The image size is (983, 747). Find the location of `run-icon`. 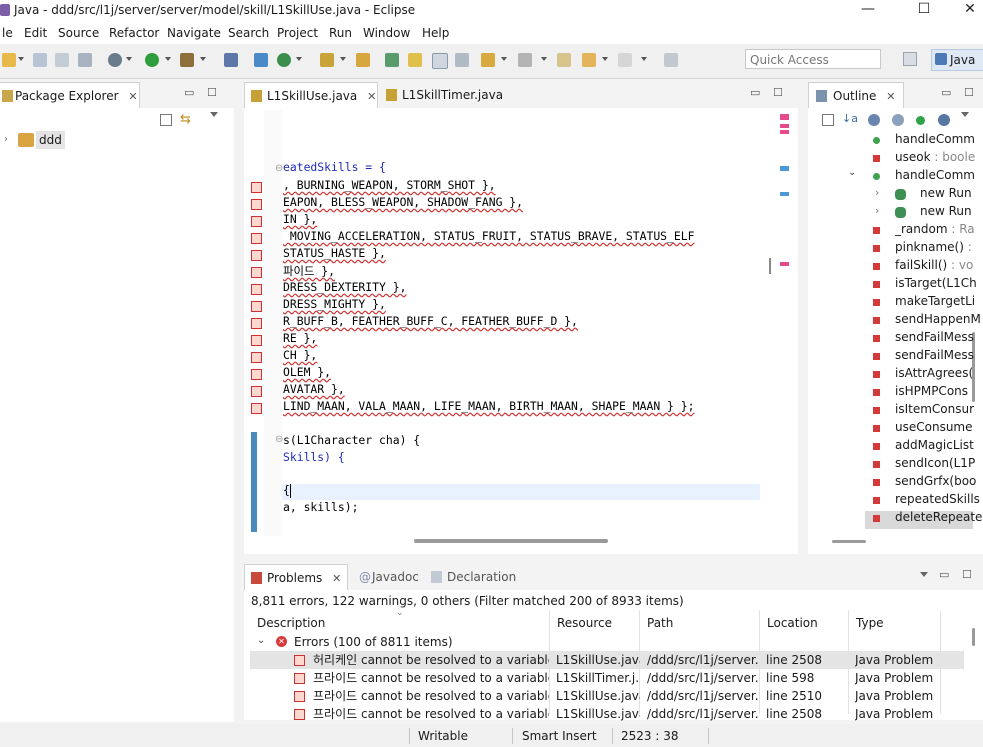

run-icon is located at coordinates (152, 60).